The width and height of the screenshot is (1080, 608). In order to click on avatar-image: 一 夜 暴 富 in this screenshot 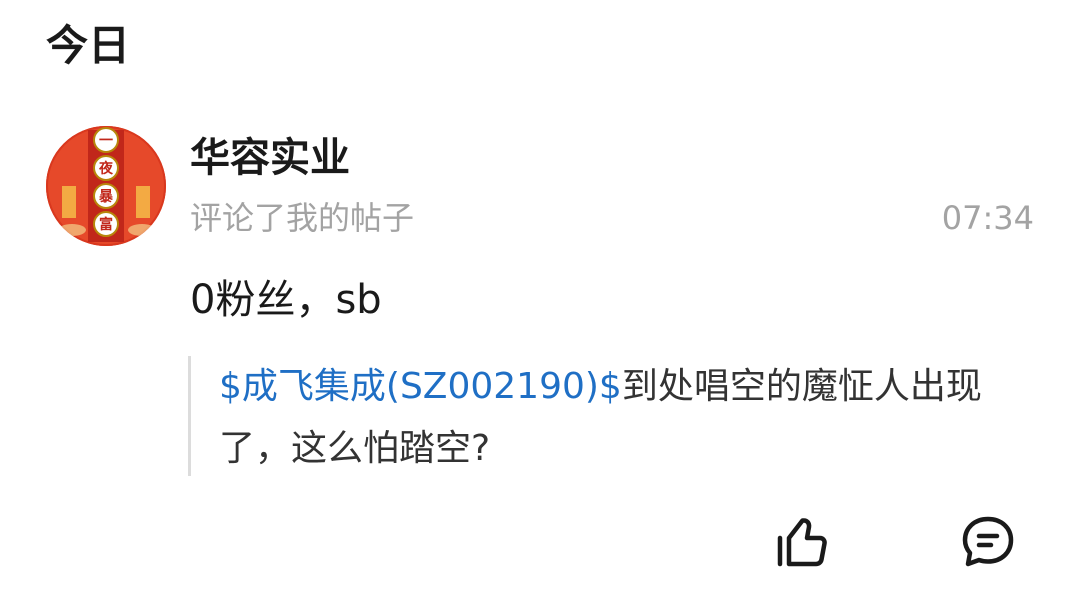, I will do `click(106, 186)`.